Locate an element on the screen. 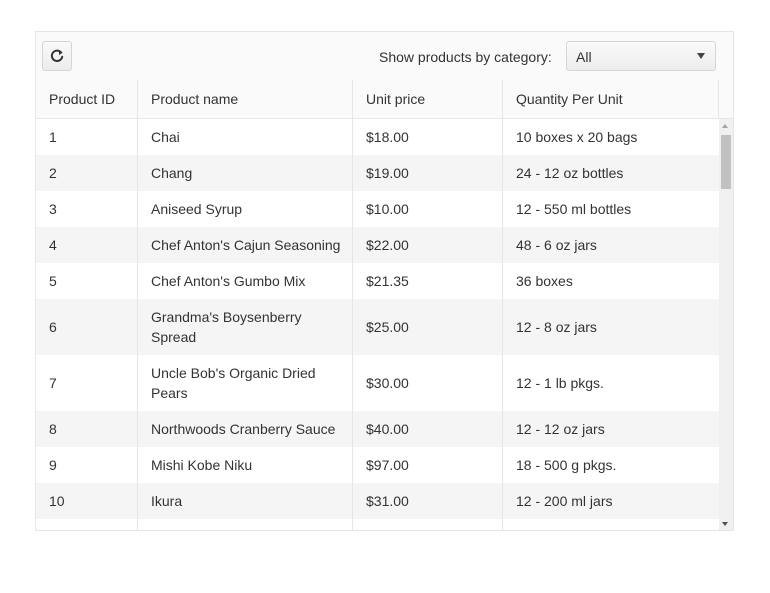 Image resolution: width=770 pixels, height=593 pixels. grid-toolbar: Show products by category: All is located at coordinates (384, 56).